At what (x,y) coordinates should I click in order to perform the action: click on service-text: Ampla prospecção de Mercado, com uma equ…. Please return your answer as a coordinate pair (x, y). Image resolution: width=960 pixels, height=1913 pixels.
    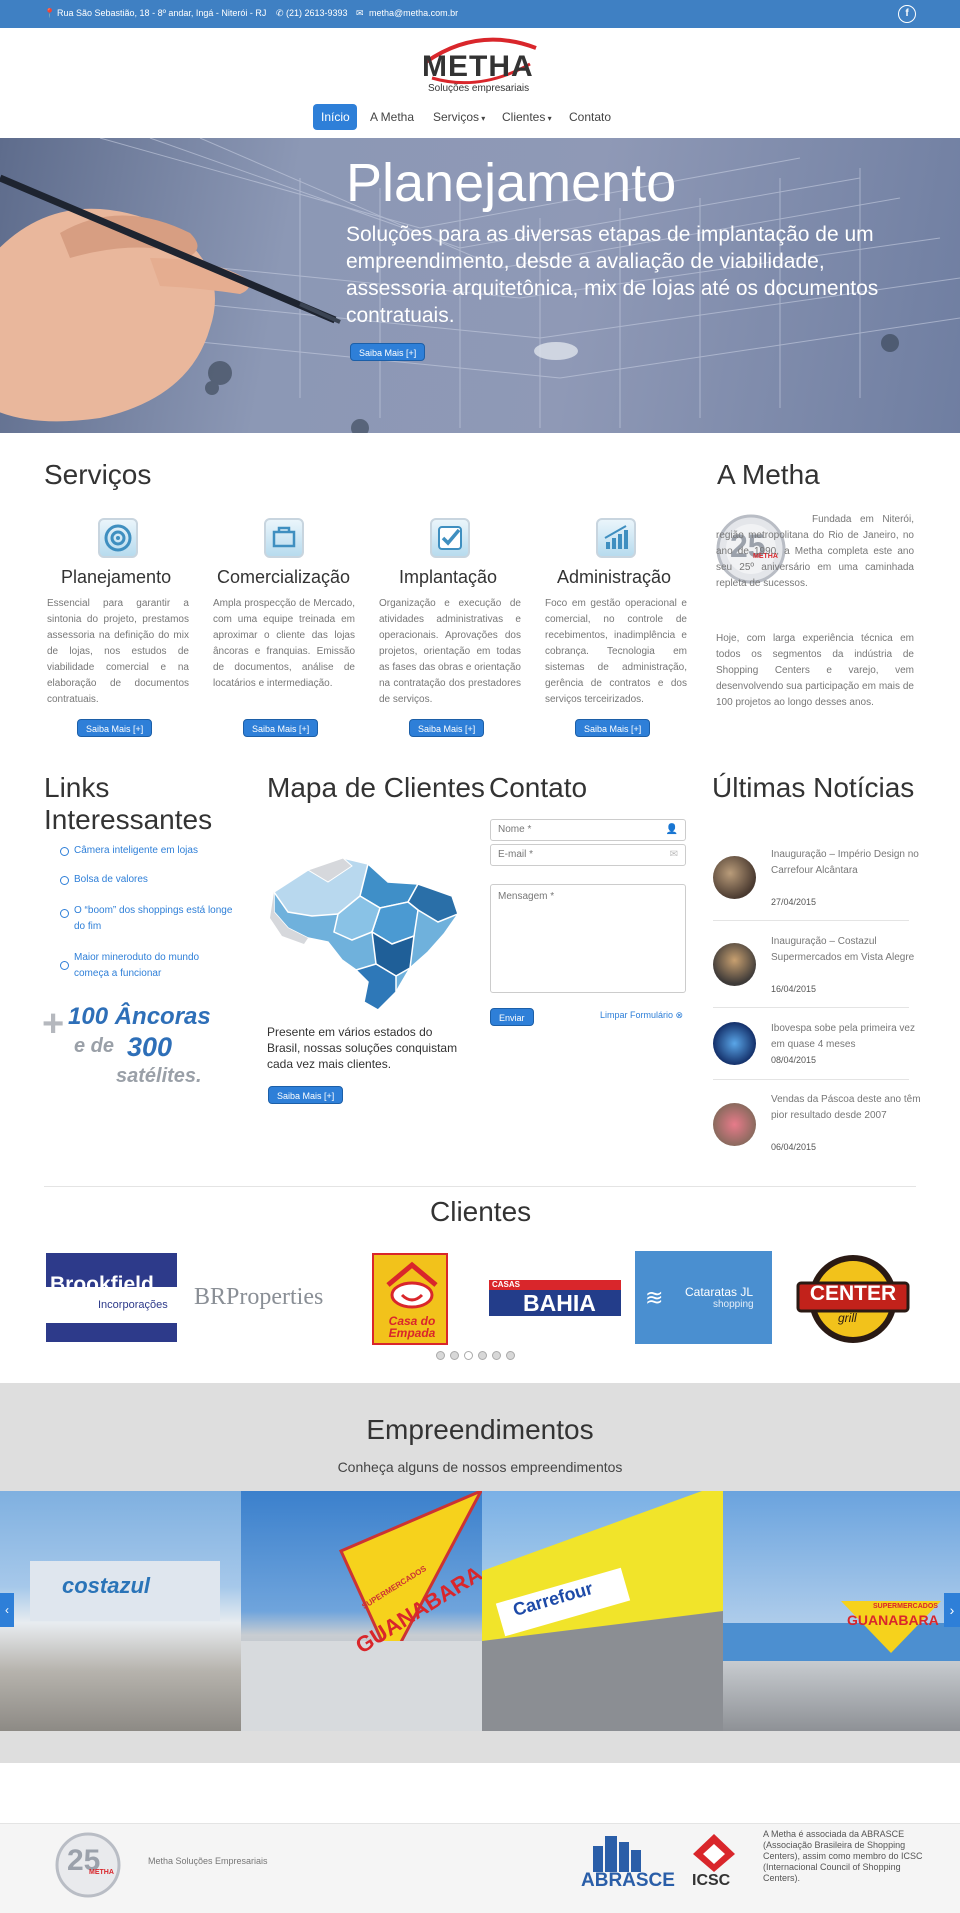
    Looking at the image, I should click on (284, 643).